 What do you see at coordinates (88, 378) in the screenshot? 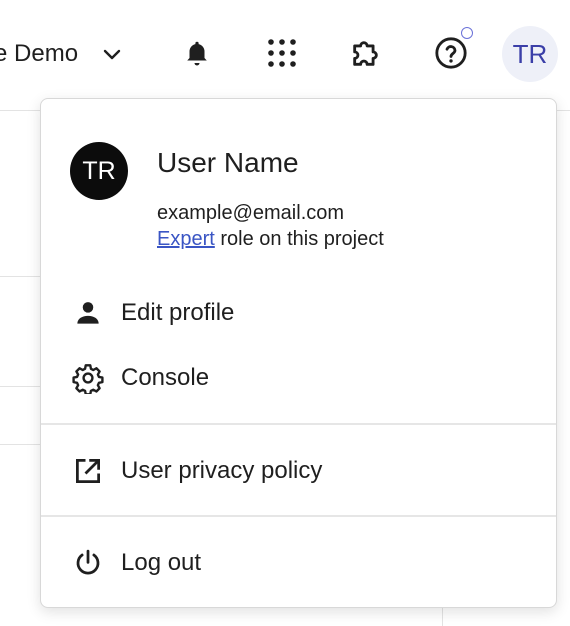
I see `gear-icon` at bounding box center [88, 378].